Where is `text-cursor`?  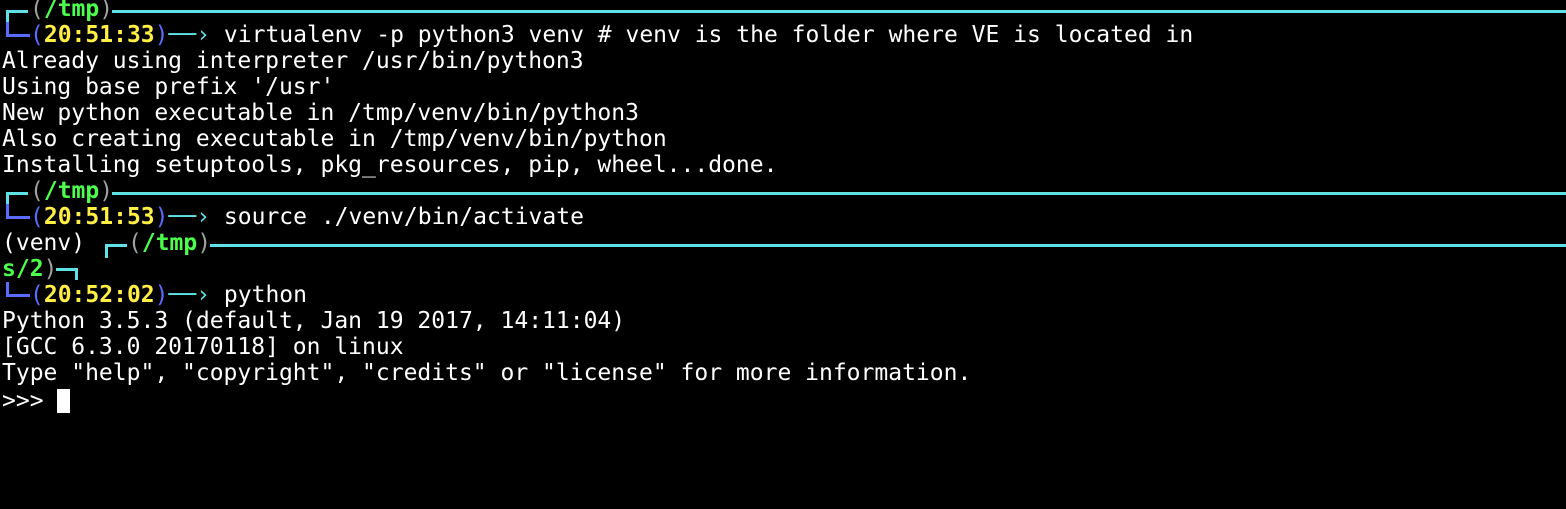 text-cursor is located at coordinates (63, 401).